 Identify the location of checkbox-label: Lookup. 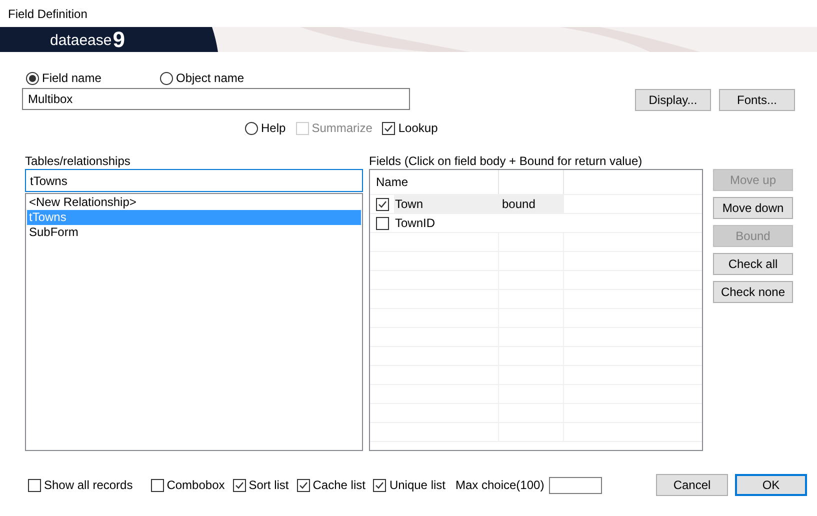
(418, 128).